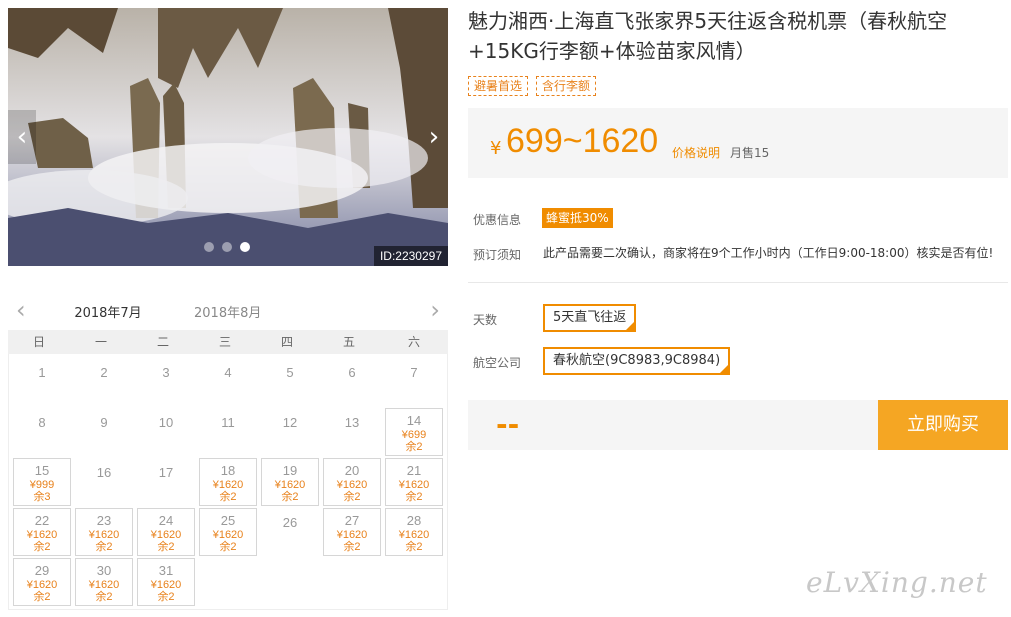  I want to click on calendar-day: 12, so click(290, 432).